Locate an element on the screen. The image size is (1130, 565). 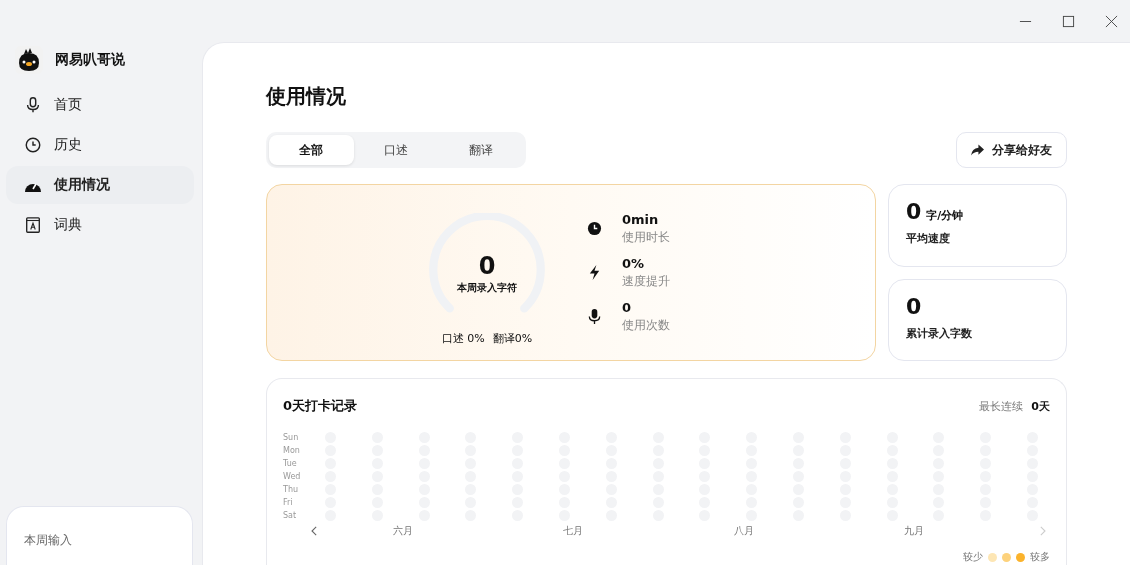
sidebar-item: 使用情况 is located at coordinates (100, 185).